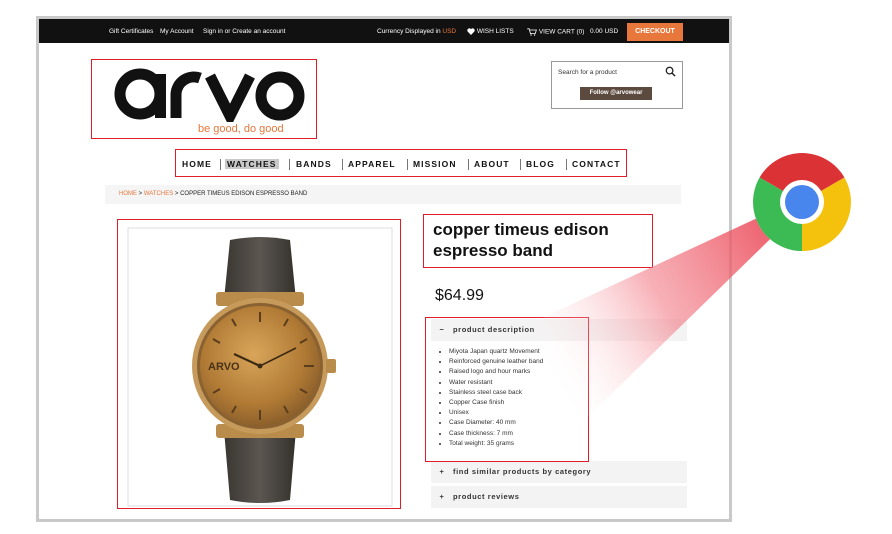 The width and height of the screenshot is (892, 534). I want to click on nav-item-blog: BLOG, so click(540, 164).